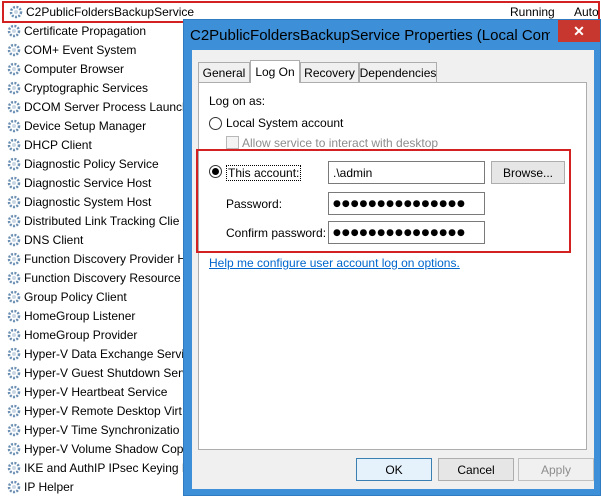  What do you see at coordinates (102, 429) in the screenshot?
I see `service-name: Hyper-V Time Synchronizatio` at bounding box center [102, 429].